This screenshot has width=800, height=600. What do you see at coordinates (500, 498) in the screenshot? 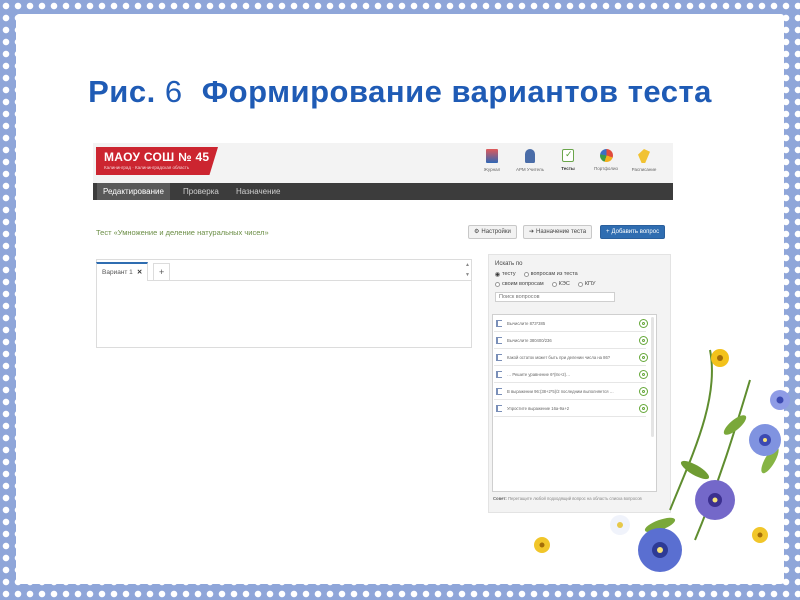
I see `tip-label: Совет:` at bounding box center [500, 498].